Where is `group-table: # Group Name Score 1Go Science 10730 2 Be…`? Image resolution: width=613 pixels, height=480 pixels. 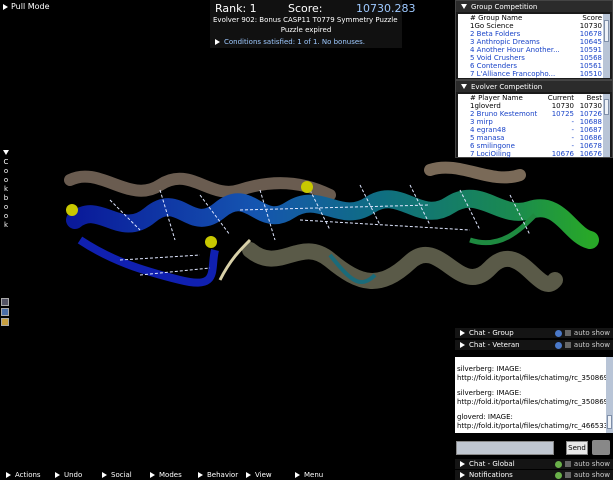 group-table: # Group Name Score 1Go Science 10730 2 Be… is located at coordinates (534, 46).